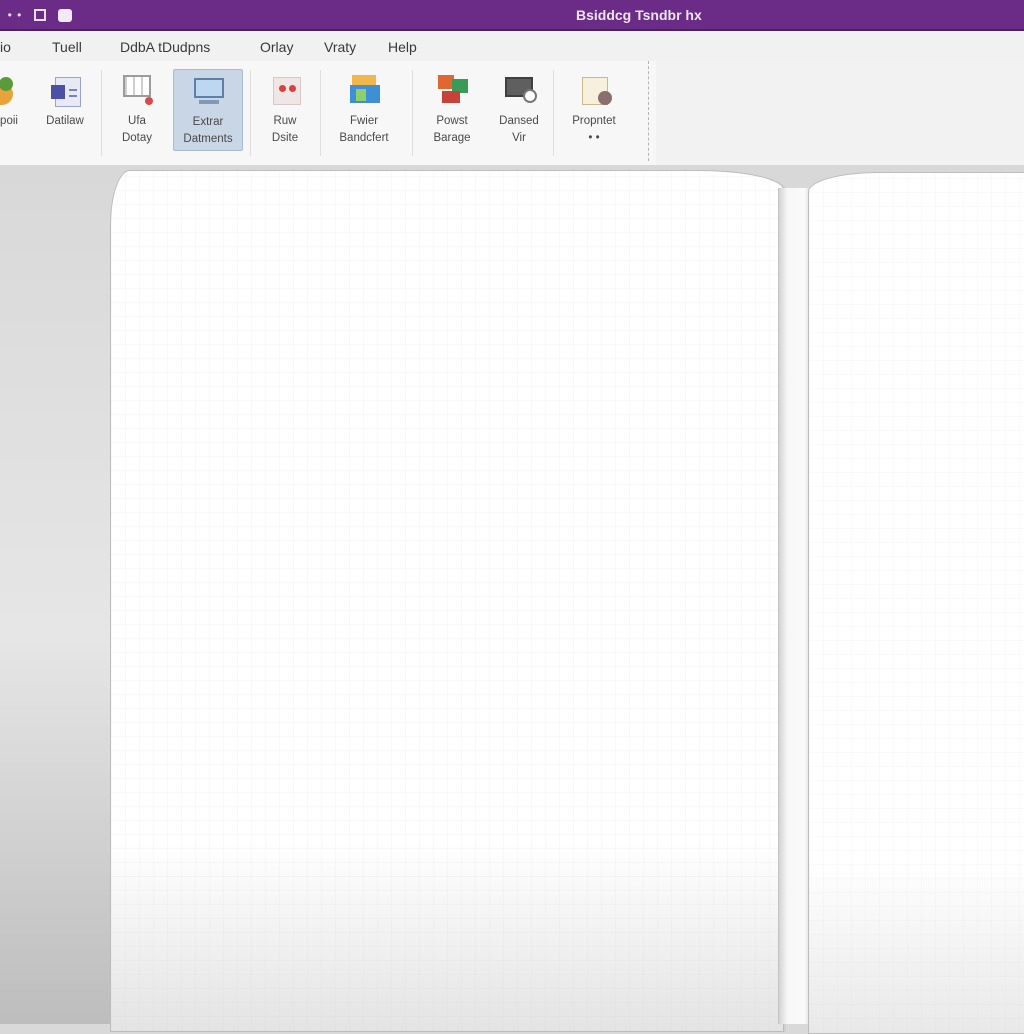 This screenshot has height=1034, width=1024. What do you see at coordinates (13, 91) in the screenshot?
I see `shapes-icon` at bounding box center [13, 91].